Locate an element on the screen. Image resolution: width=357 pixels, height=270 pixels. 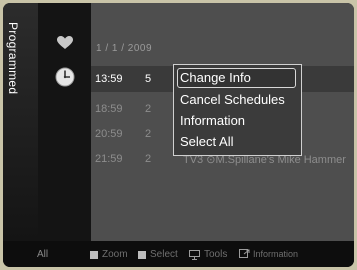
menu-item-information: Information is located at coordinates (211, 121).